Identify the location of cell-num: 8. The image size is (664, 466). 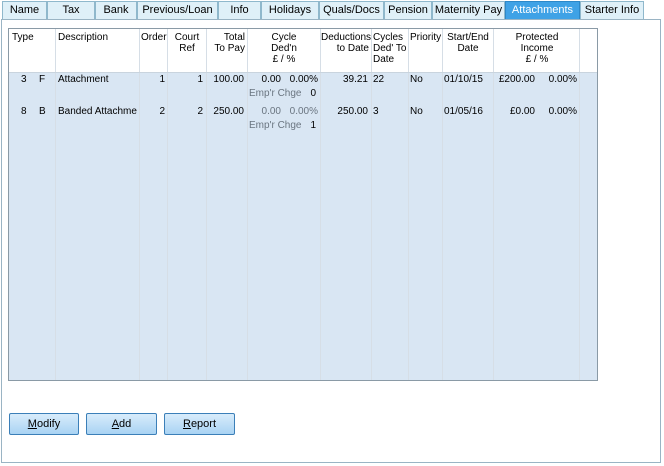
(24, 111).